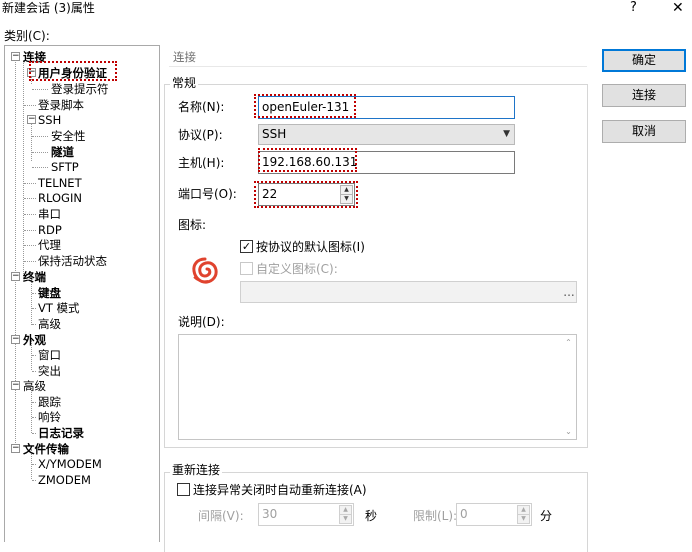 Image resolution: width=692 pixels, height=552 pixels. Describe the element at coordinates (386, 107) in the screenshot. I see `name-input: openEuler-131` at that location.